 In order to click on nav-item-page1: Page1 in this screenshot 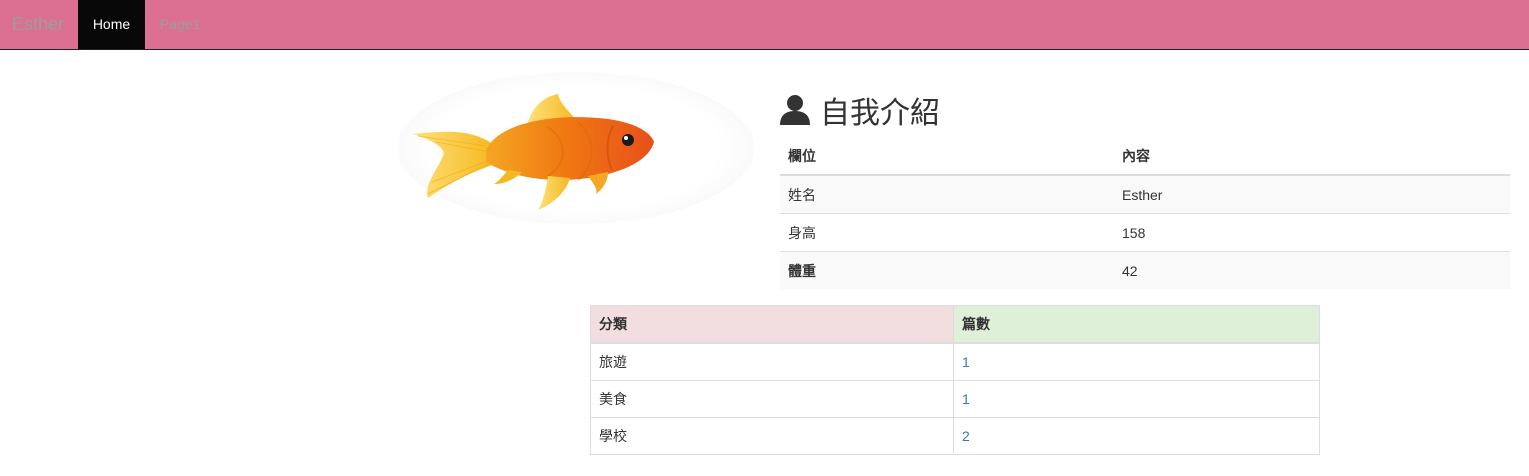, I will do `click(180, 24)`.